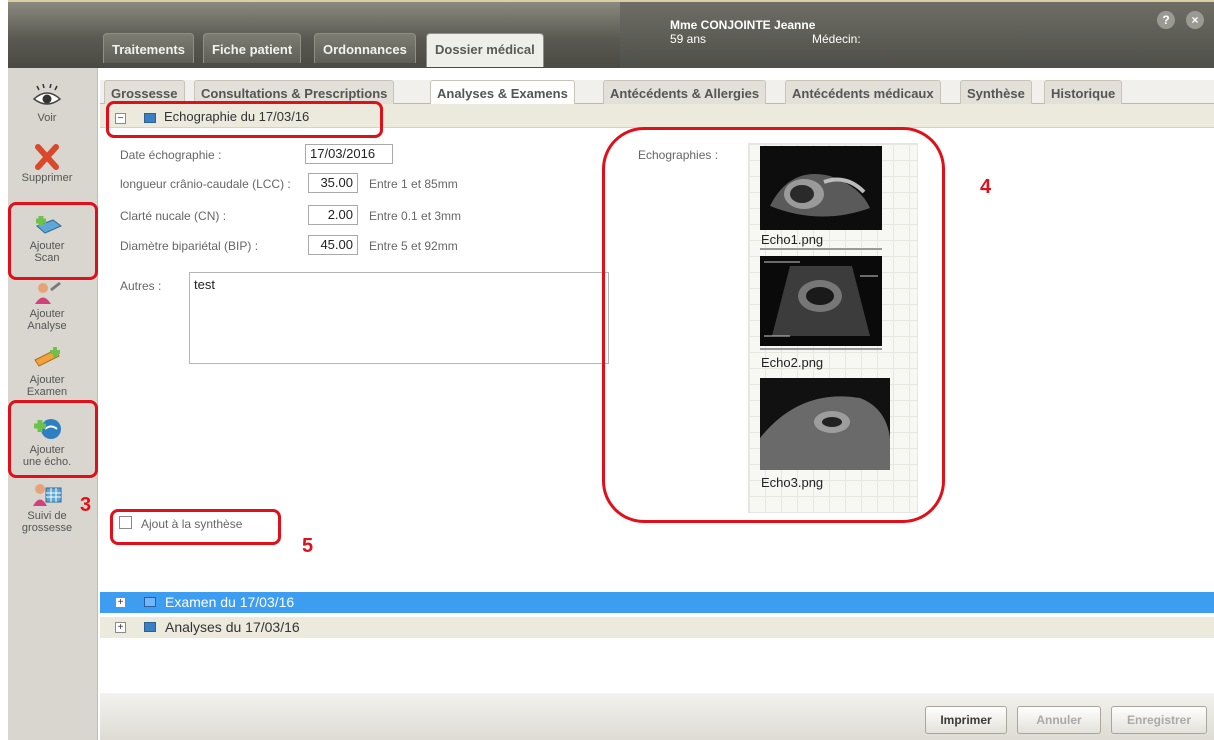 Image resolution: width=1214 pixels, height=740 pixels. I want to click on highlight-ajout-synthese, so click(195, 527).